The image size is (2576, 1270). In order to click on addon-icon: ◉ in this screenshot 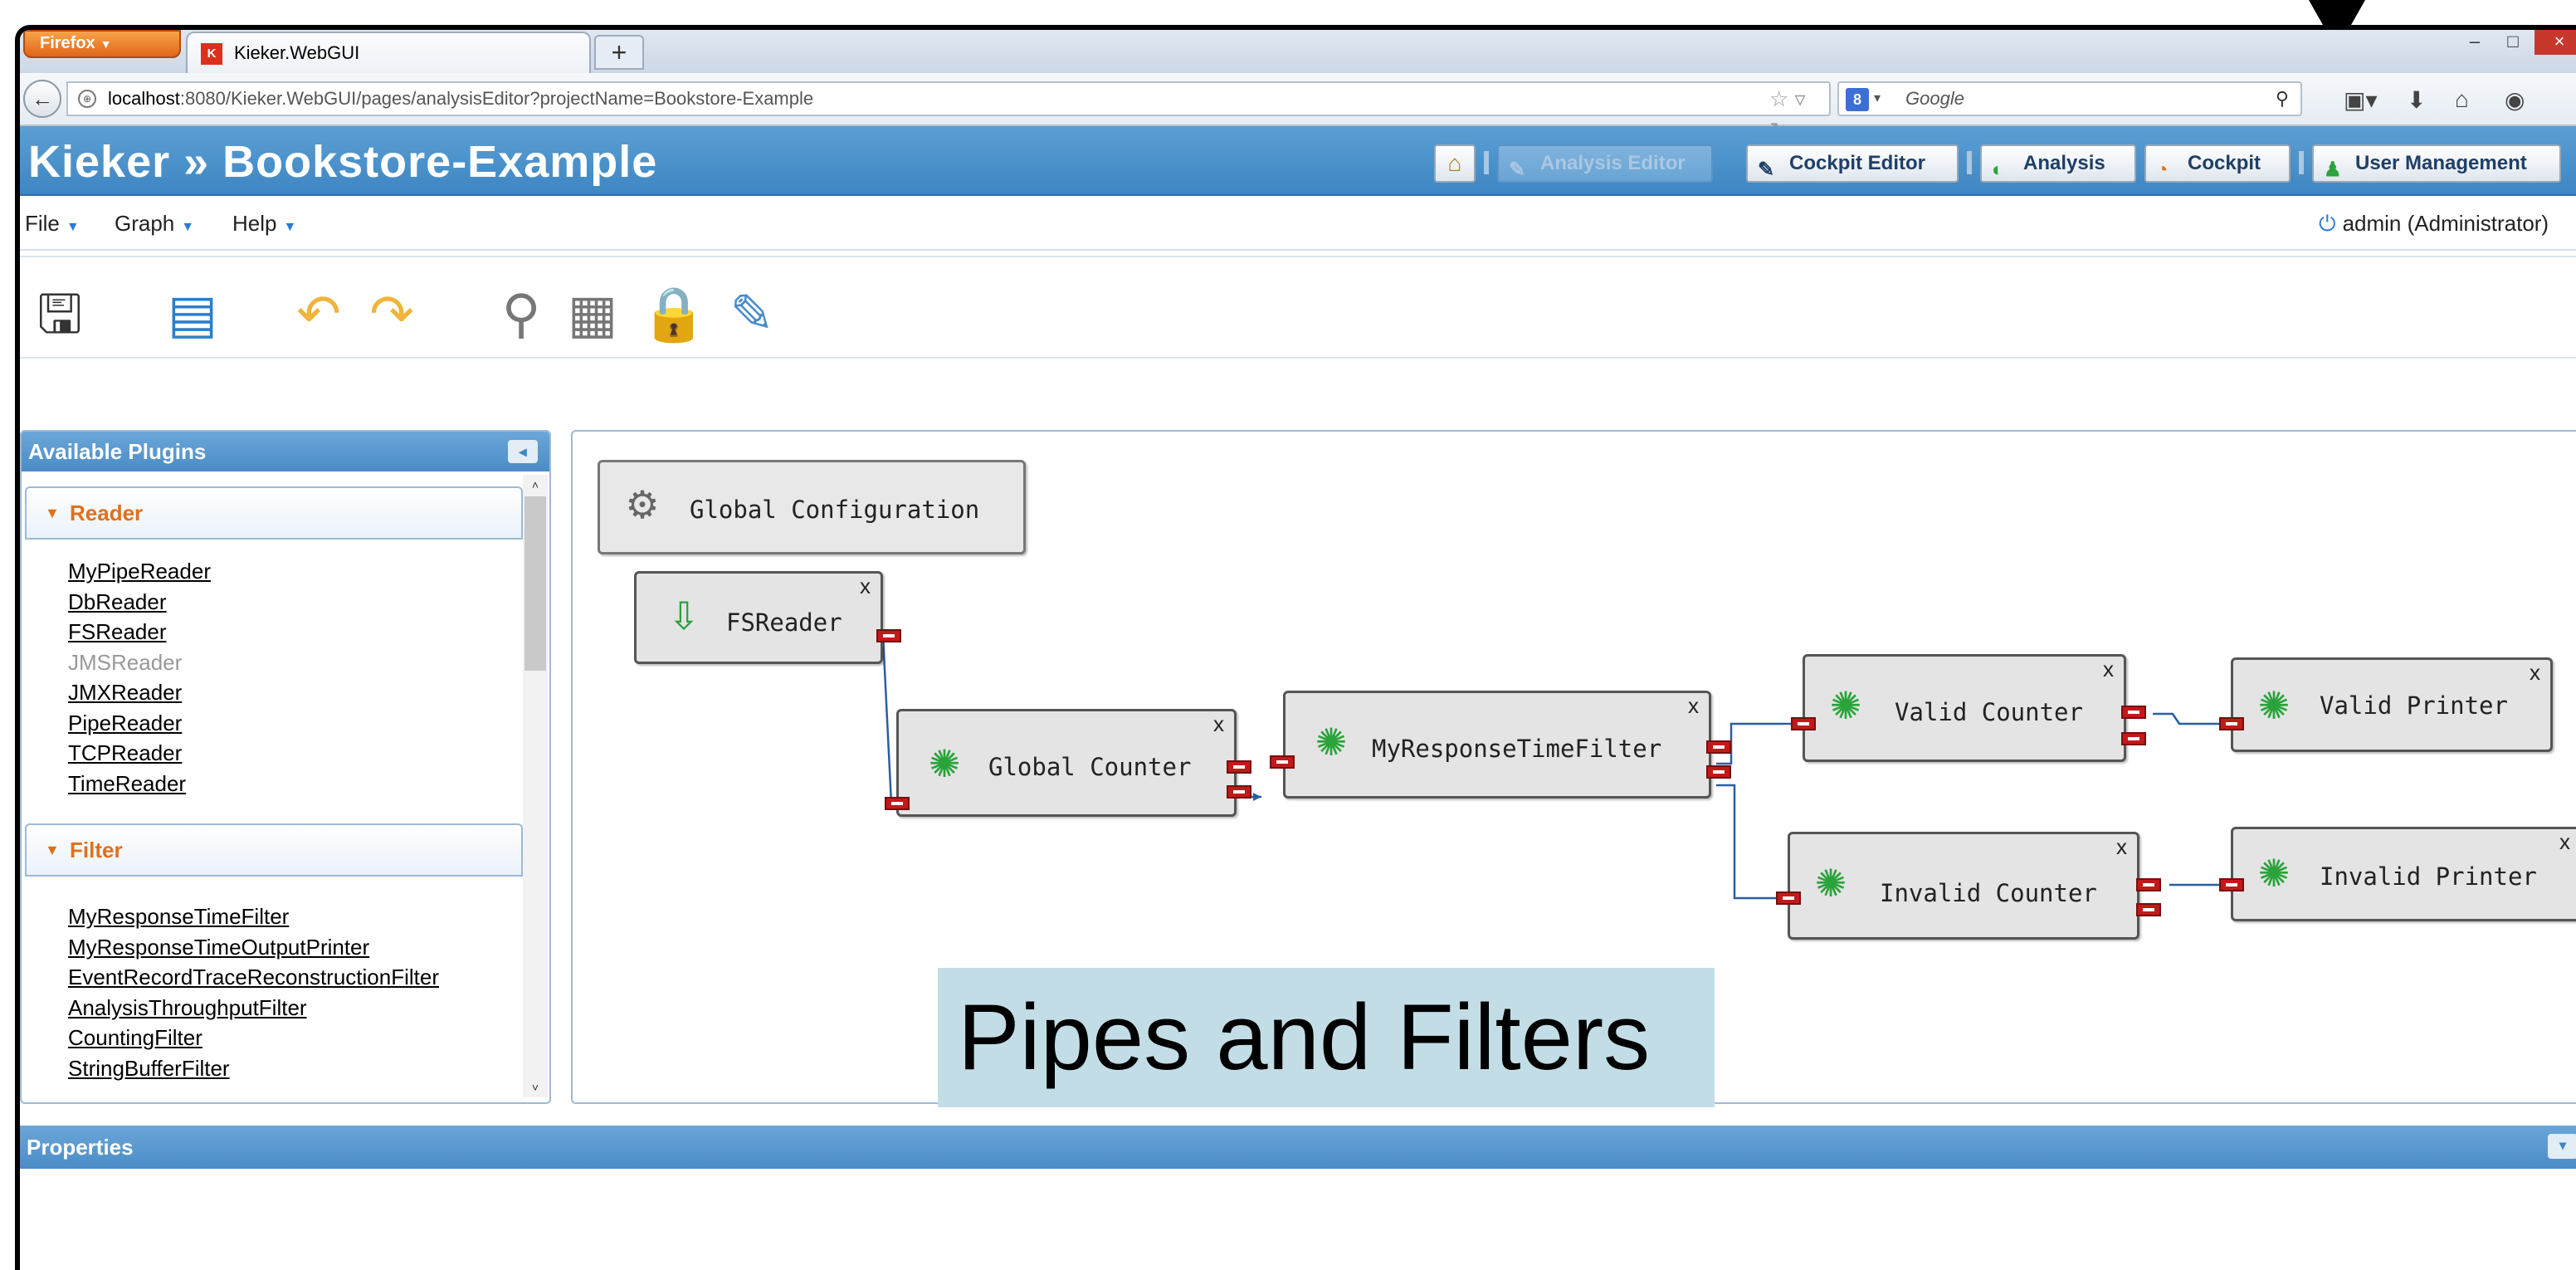, I will do `click(2515, 100)`.